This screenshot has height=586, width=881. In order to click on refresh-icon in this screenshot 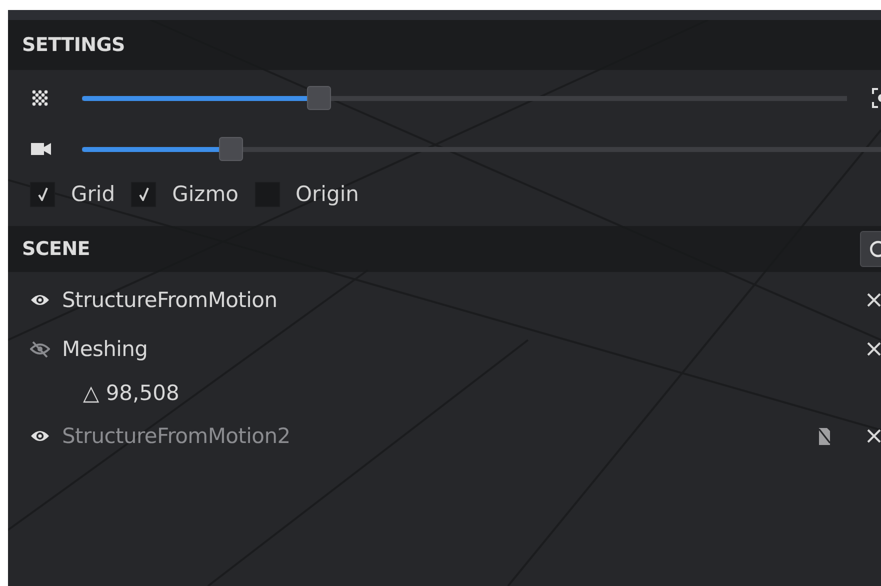, I will do `click(874, 249)`.